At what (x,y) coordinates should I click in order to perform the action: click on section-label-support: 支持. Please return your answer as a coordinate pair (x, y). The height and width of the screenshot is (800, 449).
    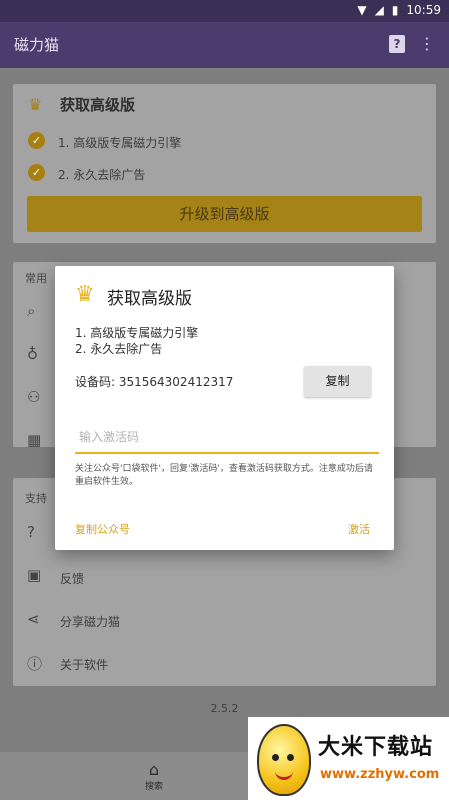
    Looking at the image, I should click on (36, 498).